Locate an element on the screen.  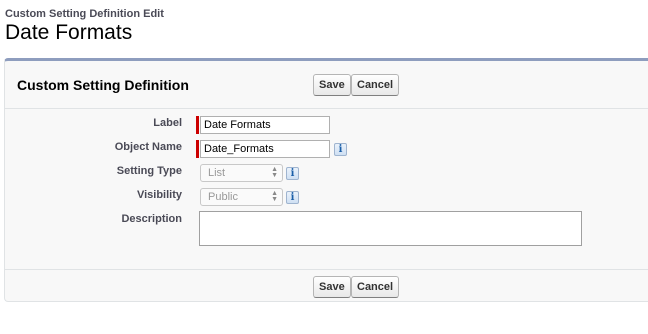
label-field-label: Label is located at coordinates (167, 123).